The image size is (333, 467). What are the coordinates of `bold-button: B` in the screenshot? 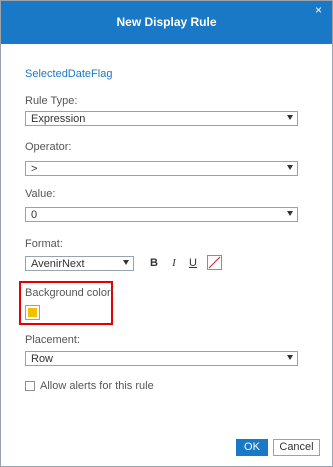 It's located at (154, 263).